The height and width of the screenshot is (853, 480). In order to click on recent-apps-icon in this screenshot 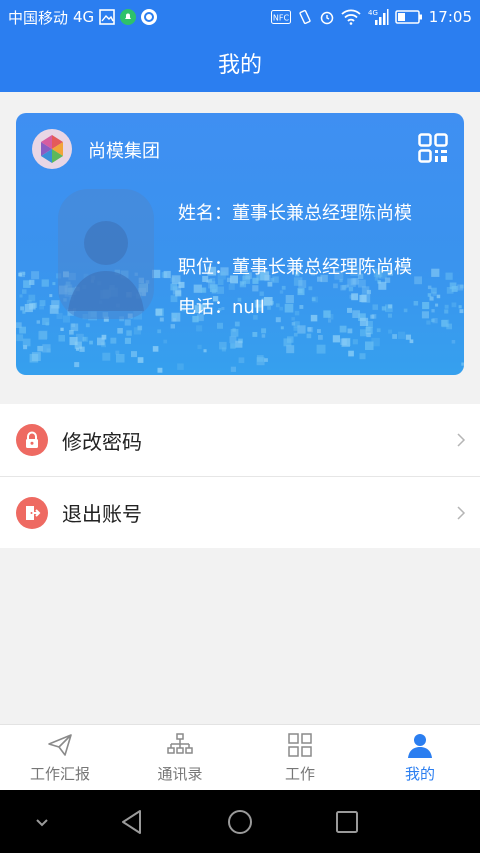, I will do `click(347, 822)`.